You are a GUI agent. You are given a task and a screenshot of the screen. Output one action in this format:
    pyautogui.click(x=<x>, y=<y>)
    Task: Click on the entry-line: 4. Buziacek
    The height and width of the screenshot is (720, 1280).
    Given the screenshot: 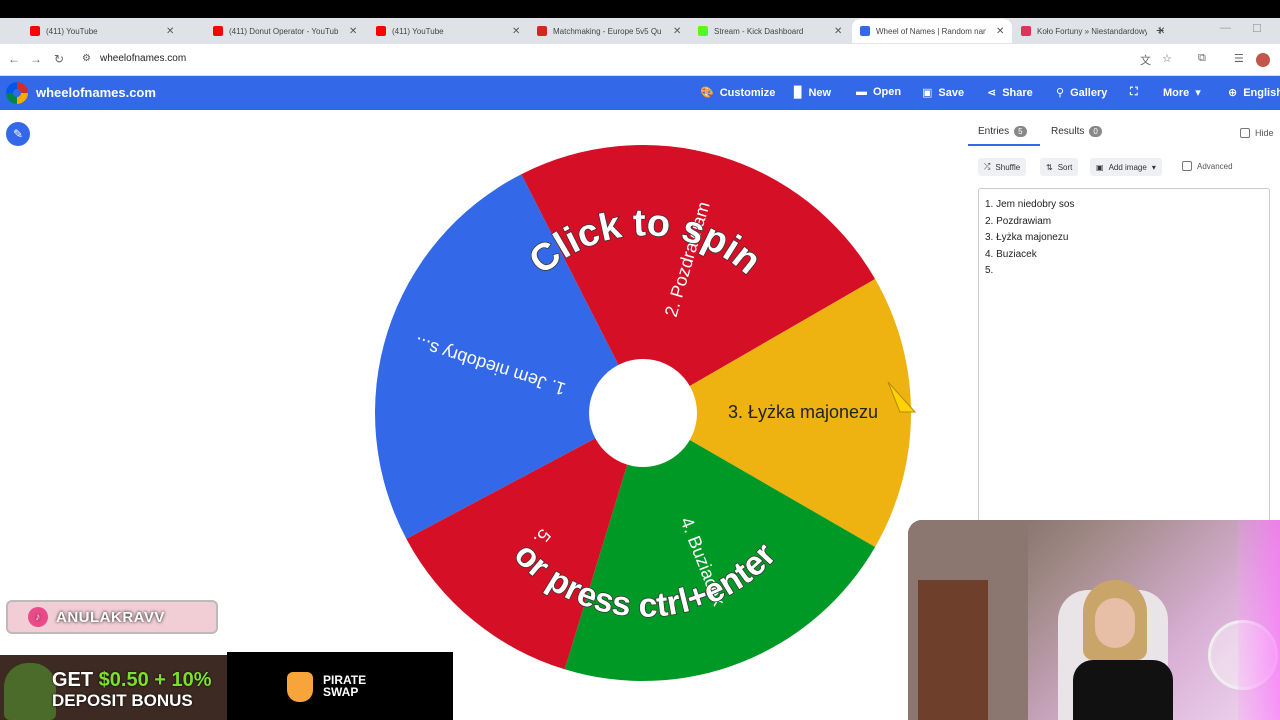 What is the action you would take?
    pyautogui.click(x=1124, y=255)
    